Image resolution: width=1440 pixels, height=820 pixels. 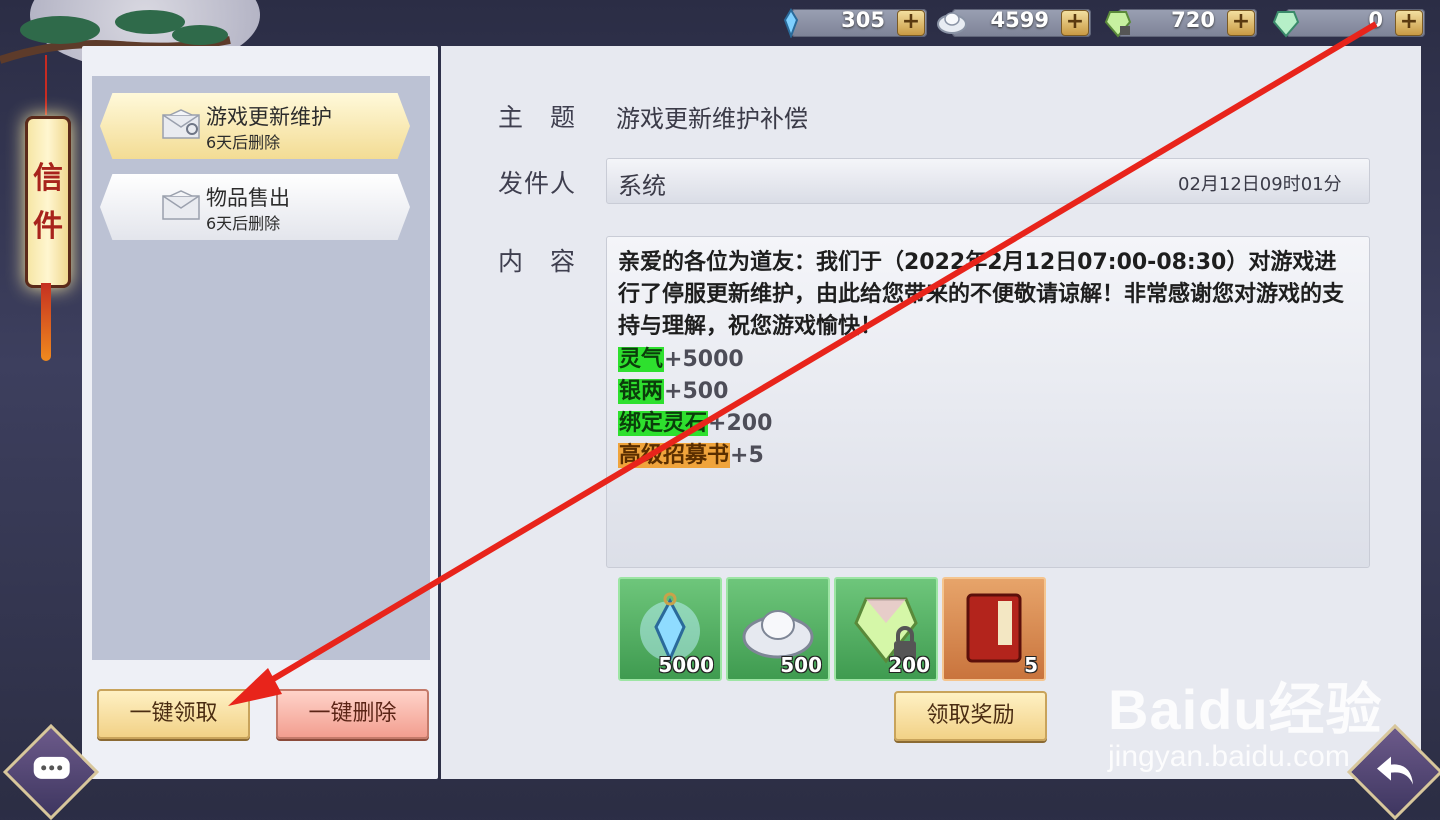 I want to click on currency-silver: 4599 +, so click(x=1013, y=22).